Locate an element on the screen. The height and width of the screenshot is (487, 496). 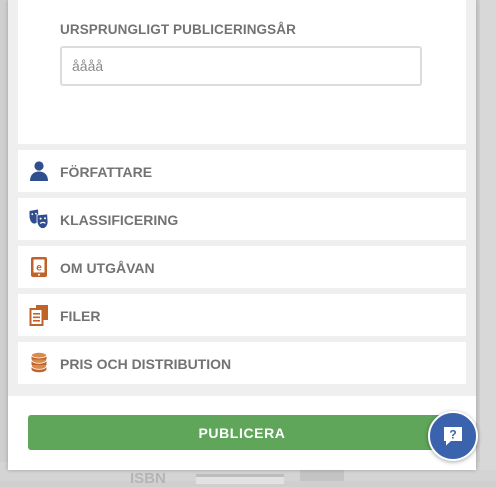
help-chat-icon: ? is located at coordinates (453, 436).